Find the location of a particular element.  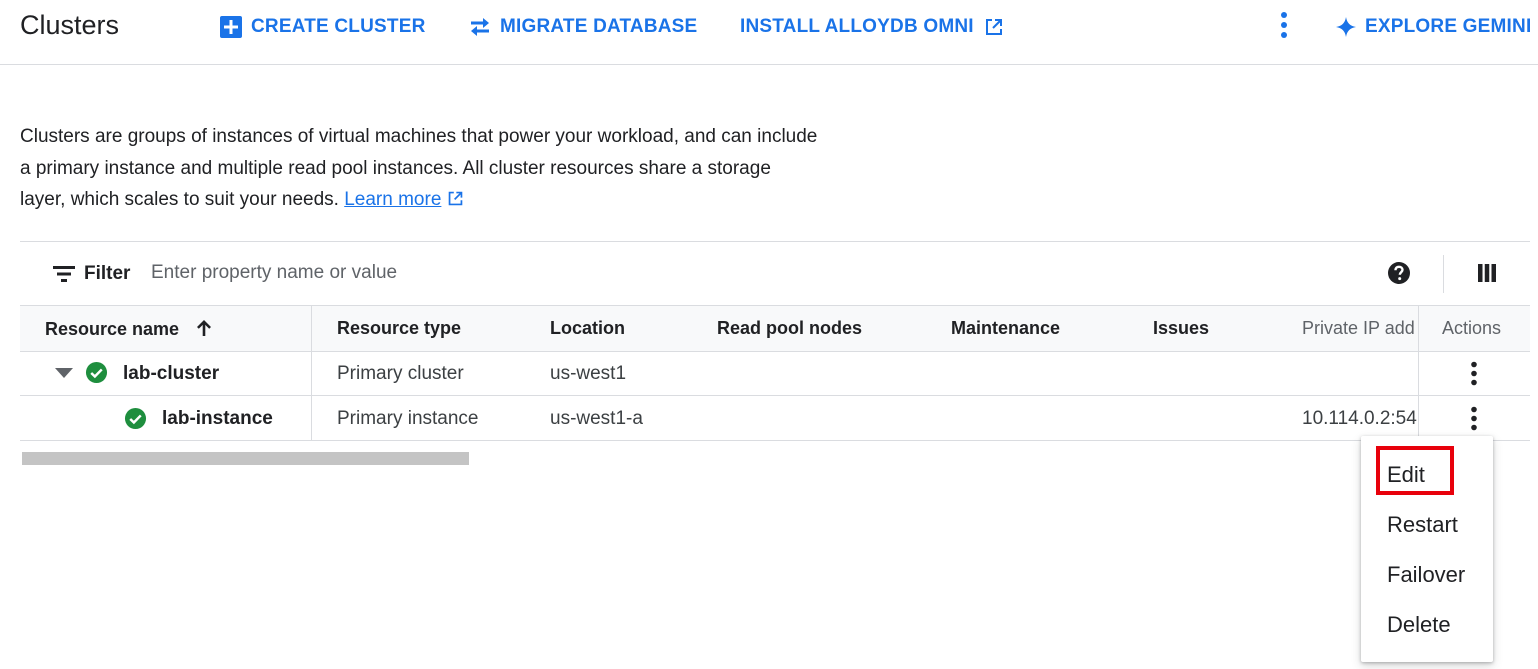

install-alloydb-omni-label: INSTALL ALLOYDB OMNI is located at coordinates (857, 26).